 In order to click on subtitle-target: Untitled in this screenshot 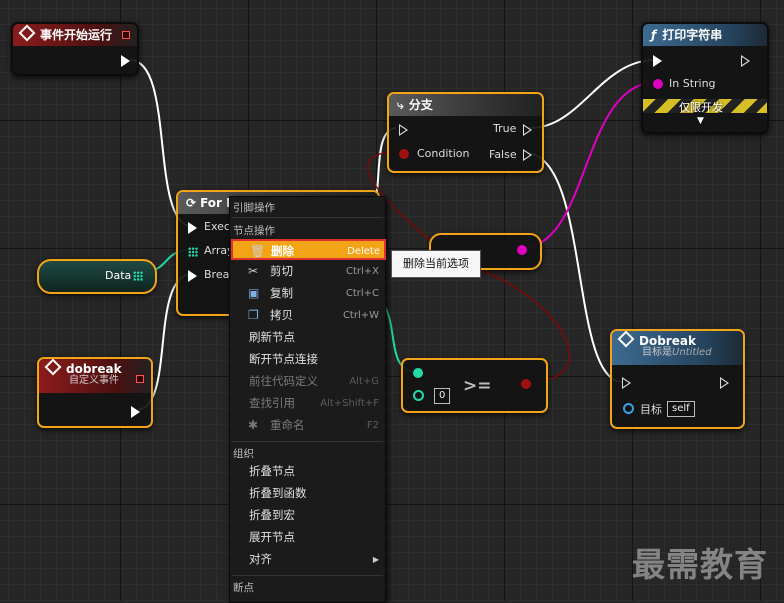, I will do `click(692, 352)`.